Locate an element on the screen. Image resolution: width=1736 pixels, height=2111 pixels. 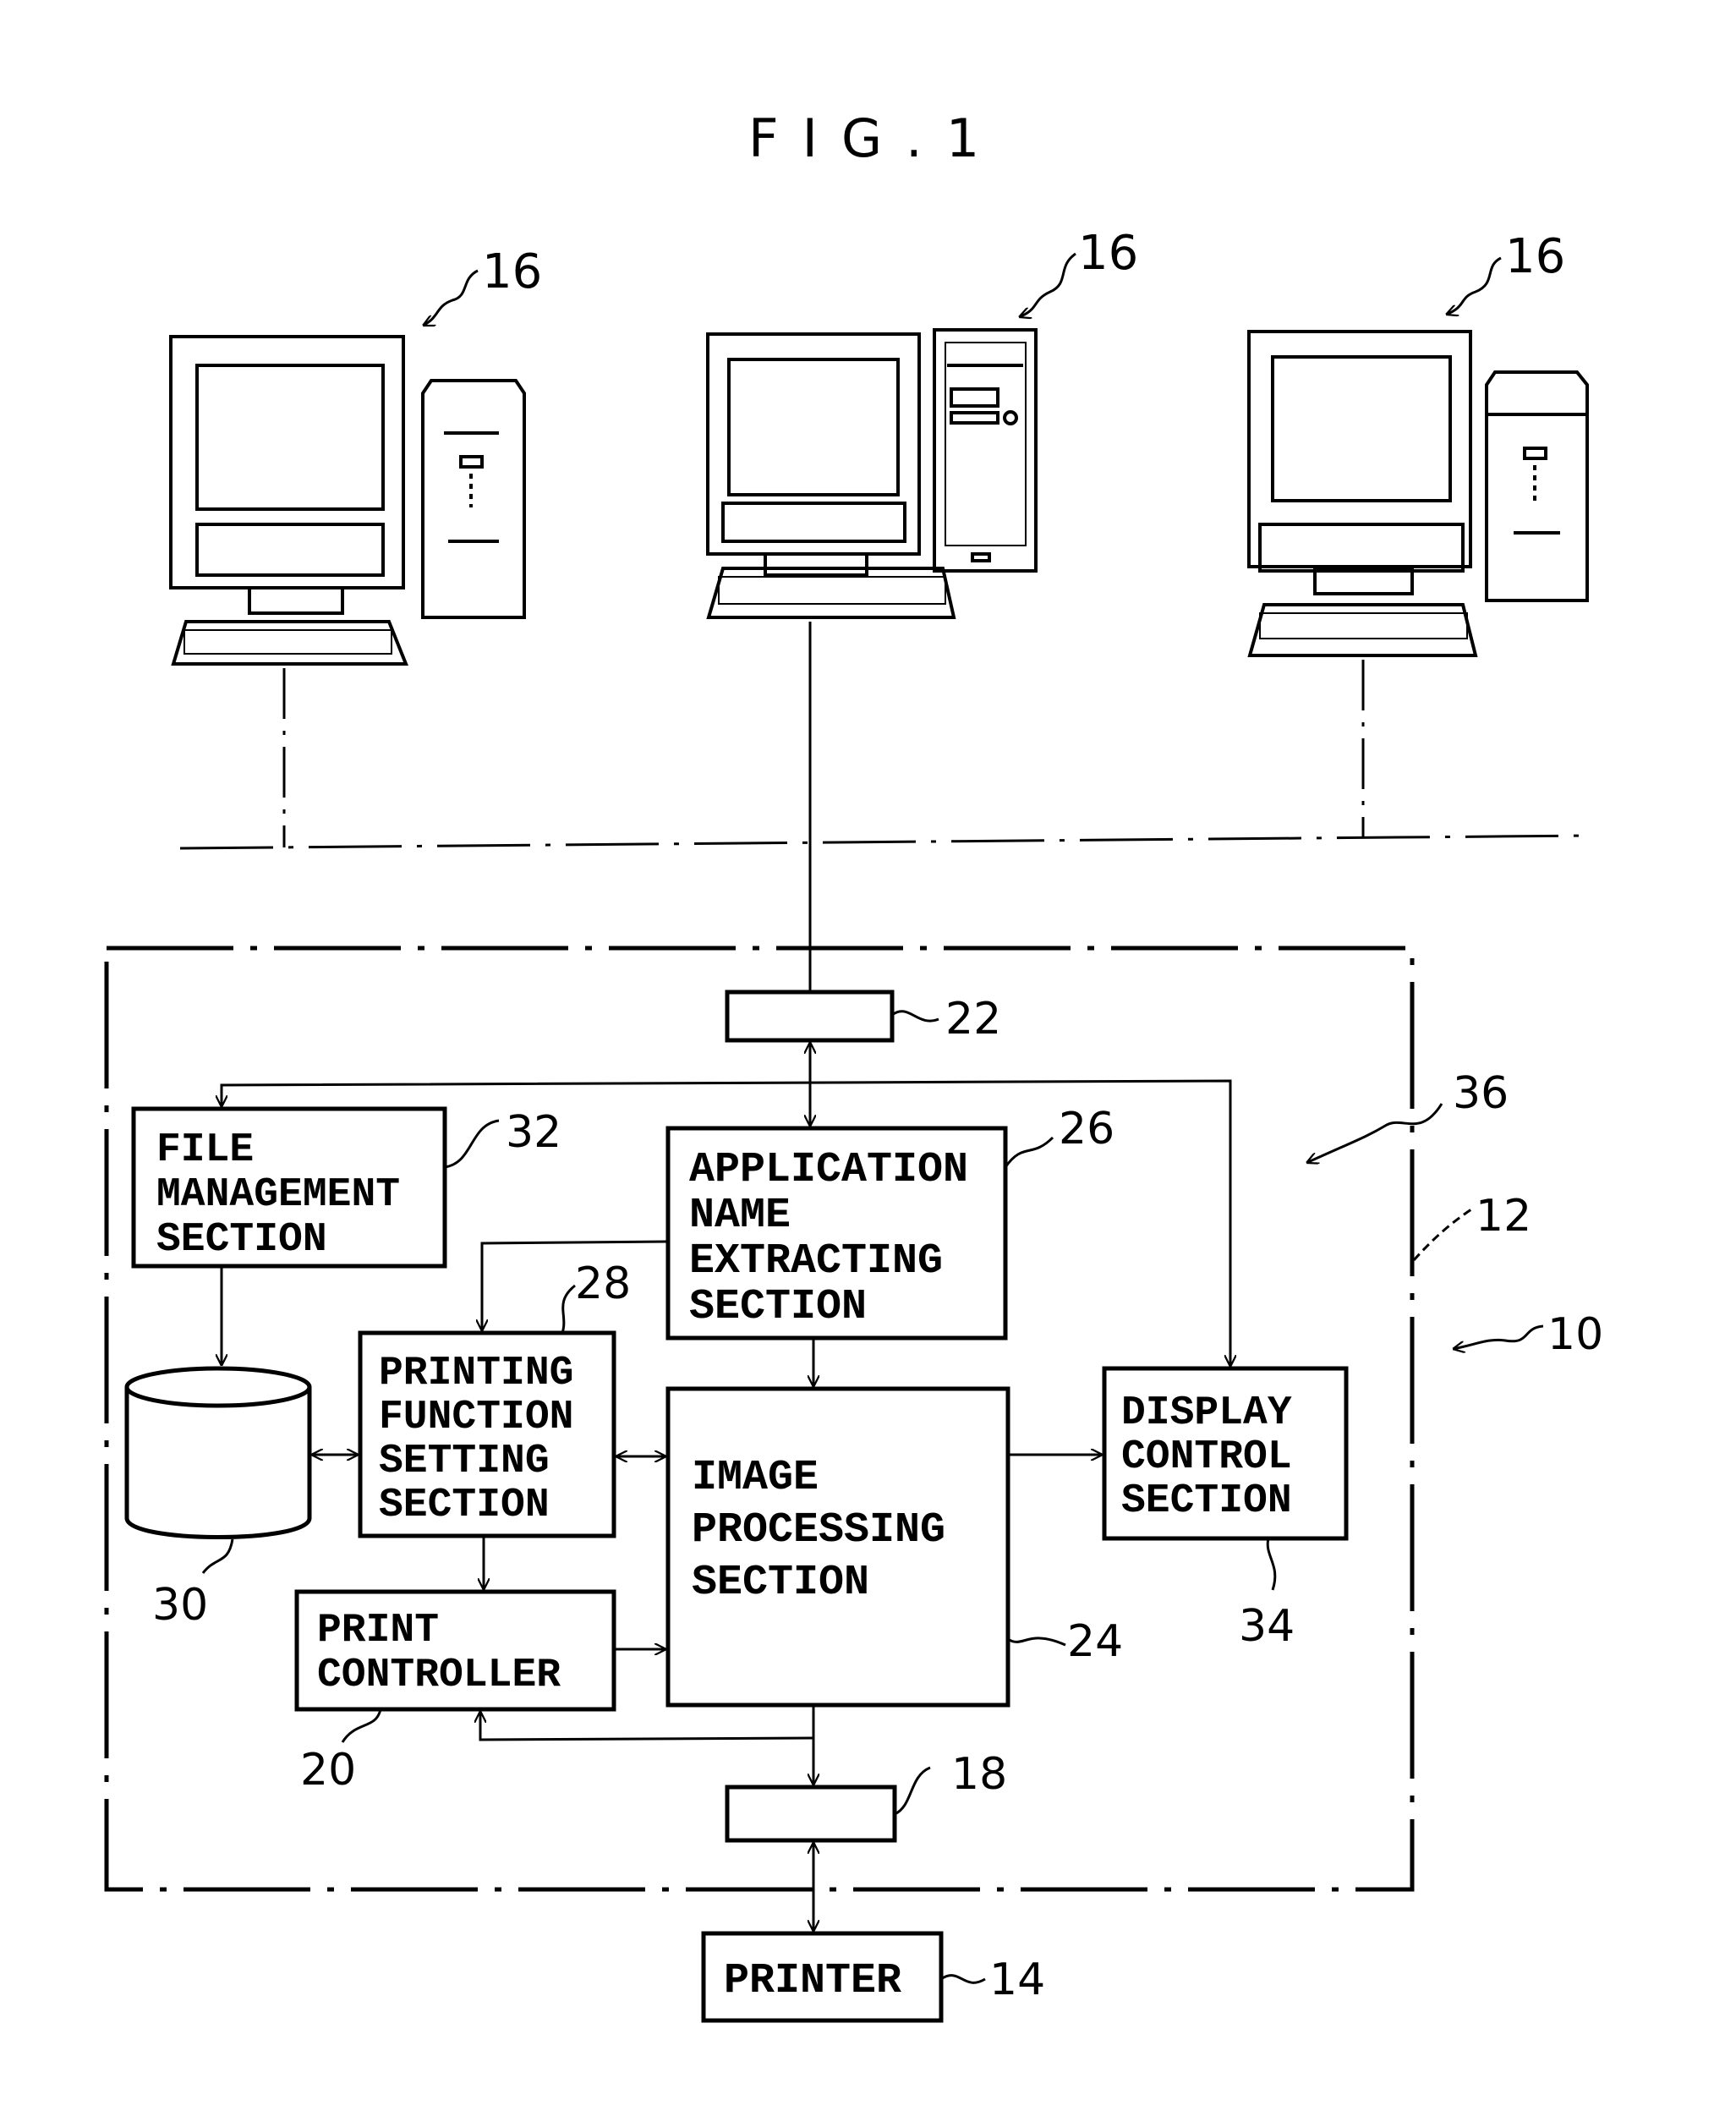
ref-24: 24 is located at coordinates (1065, 1642).